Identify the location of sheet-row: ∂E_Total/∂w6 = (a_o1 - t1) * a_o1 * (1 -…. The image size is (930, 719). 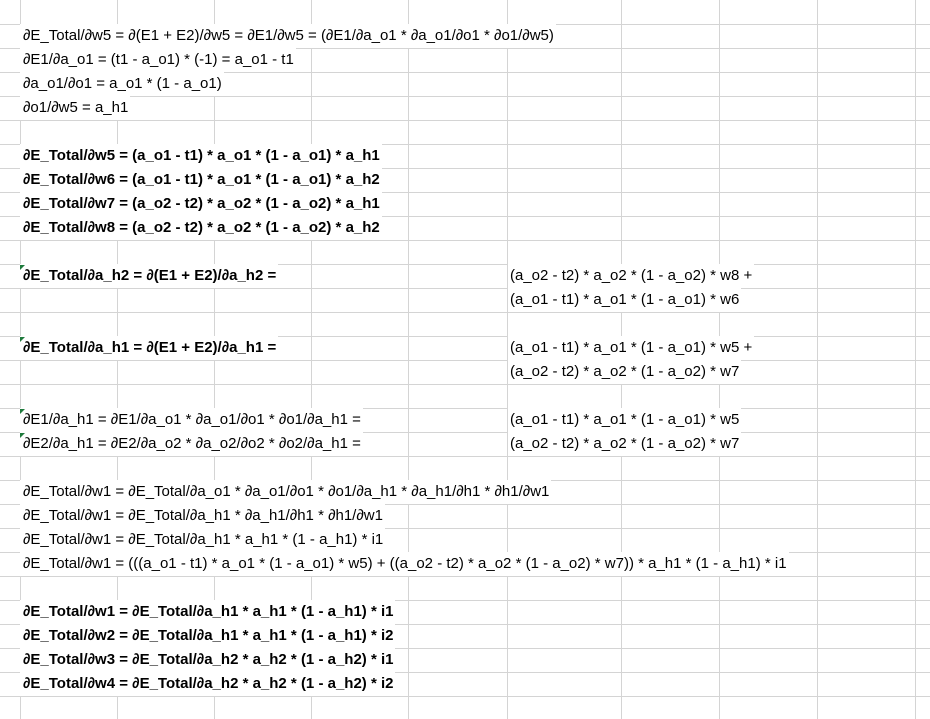
(465, 180).